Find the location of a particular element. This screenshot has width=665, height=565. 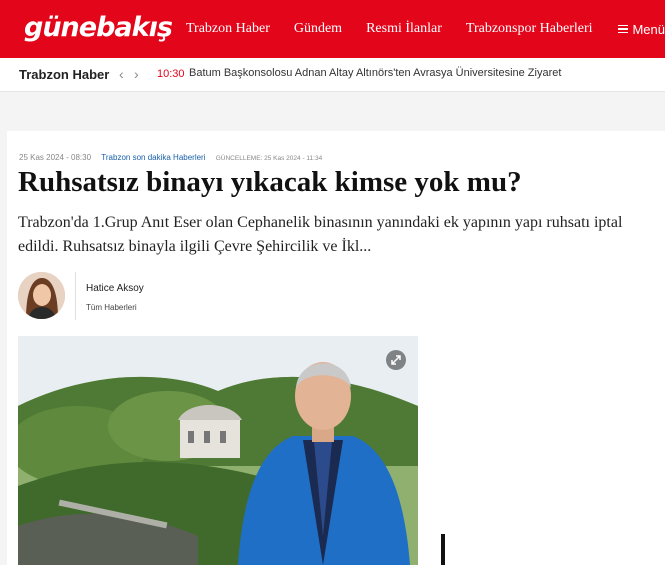

sidebar-marker is located at coordinates (443, 549).